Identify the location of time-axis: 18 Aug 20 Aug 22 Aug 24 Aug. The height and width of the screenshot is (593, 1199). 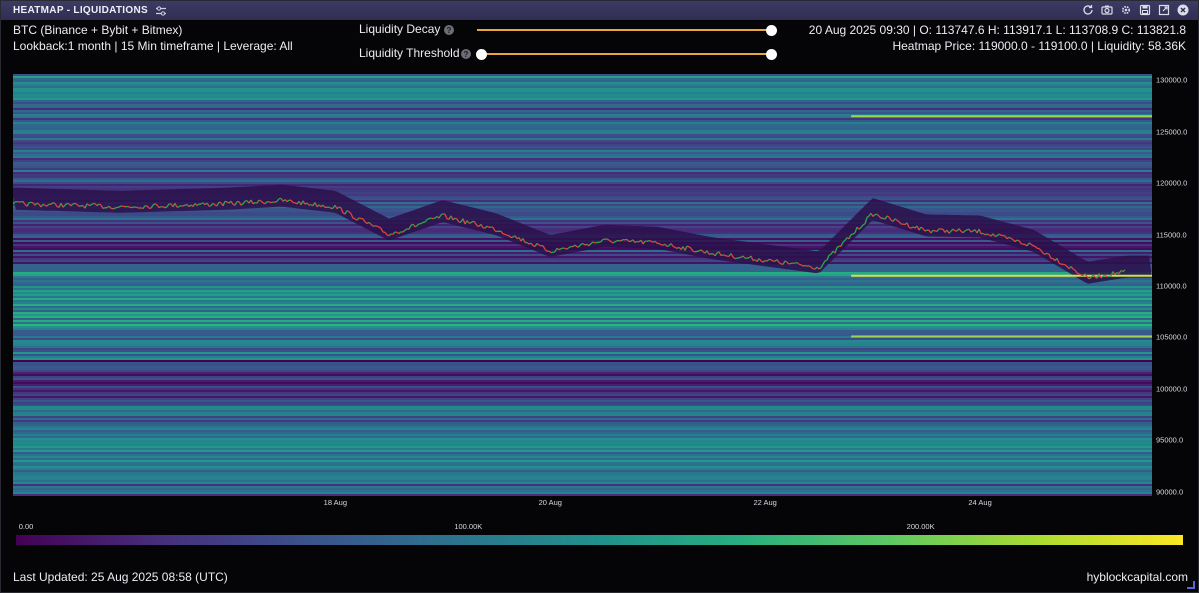
(582, 503).